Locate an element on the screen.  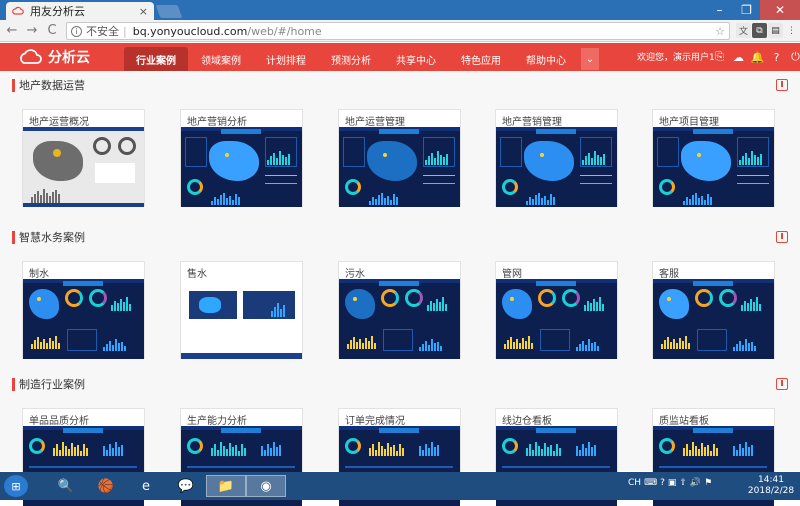
case-card: 管网 is located at coordinates (556, 310).